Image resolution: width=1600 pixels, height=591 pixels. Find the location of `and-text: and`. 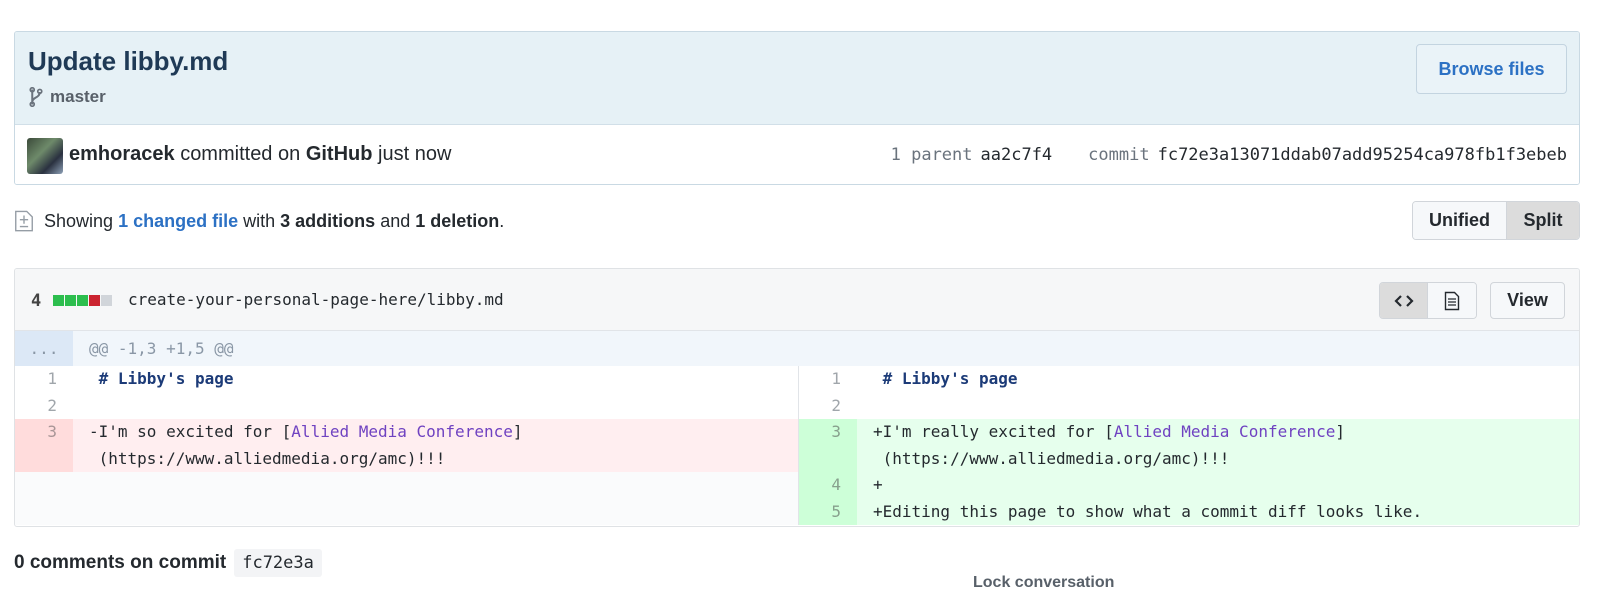

and-text: and is located at coordinates (395, 220).